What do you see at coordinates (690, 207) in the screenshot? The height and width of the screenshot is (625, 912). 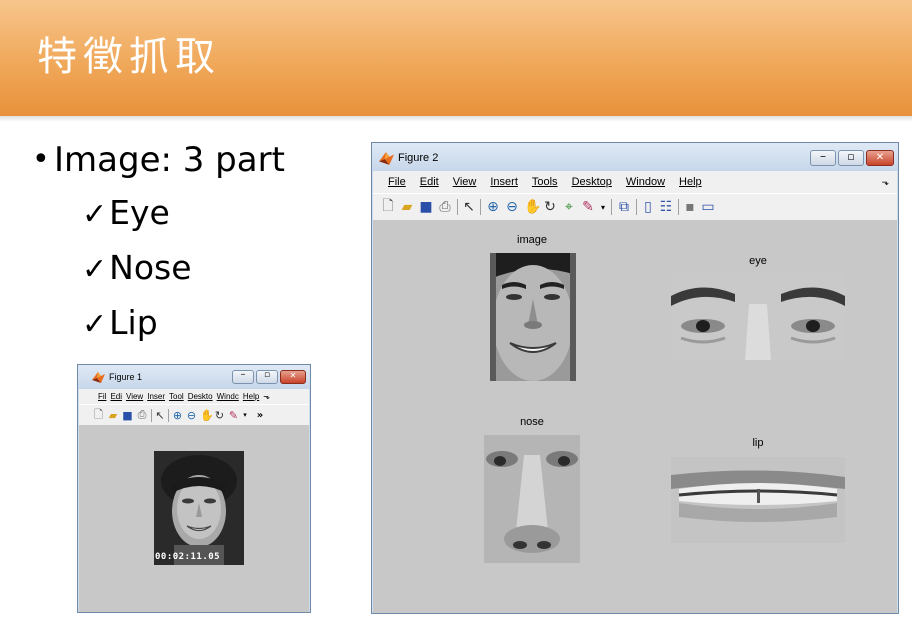 I see `hide-plot-tools-icon: ▪` at bounding box center [690, 207].